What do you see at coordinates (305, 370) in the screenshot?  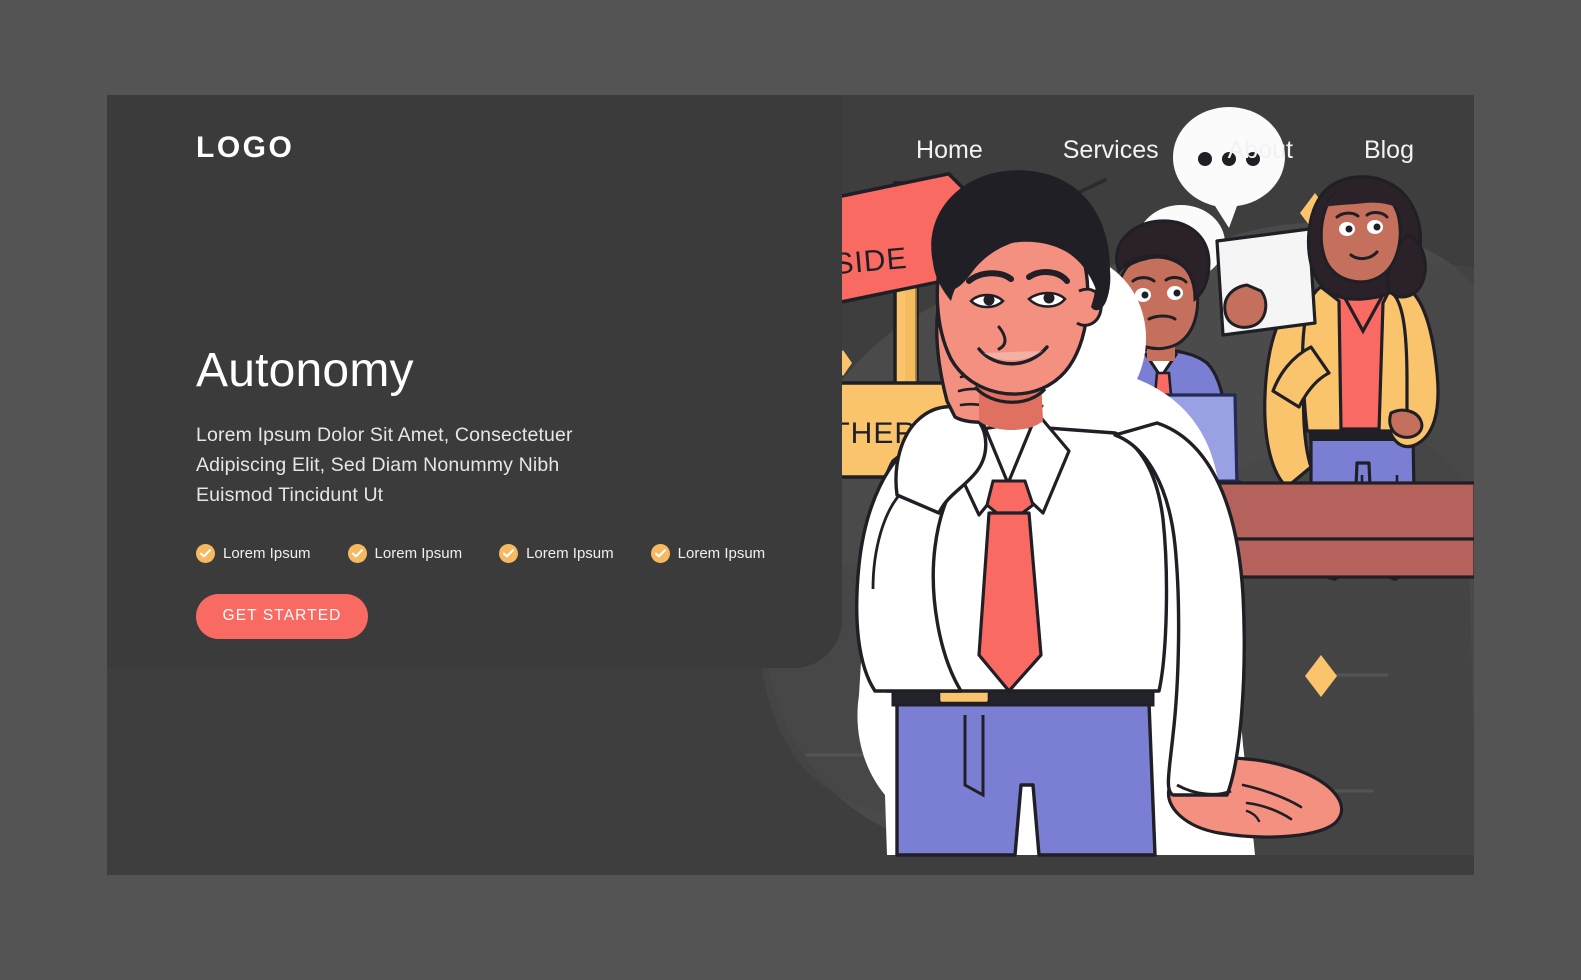 I see `page-title: Autonomy` at bounding box center [305, 370].